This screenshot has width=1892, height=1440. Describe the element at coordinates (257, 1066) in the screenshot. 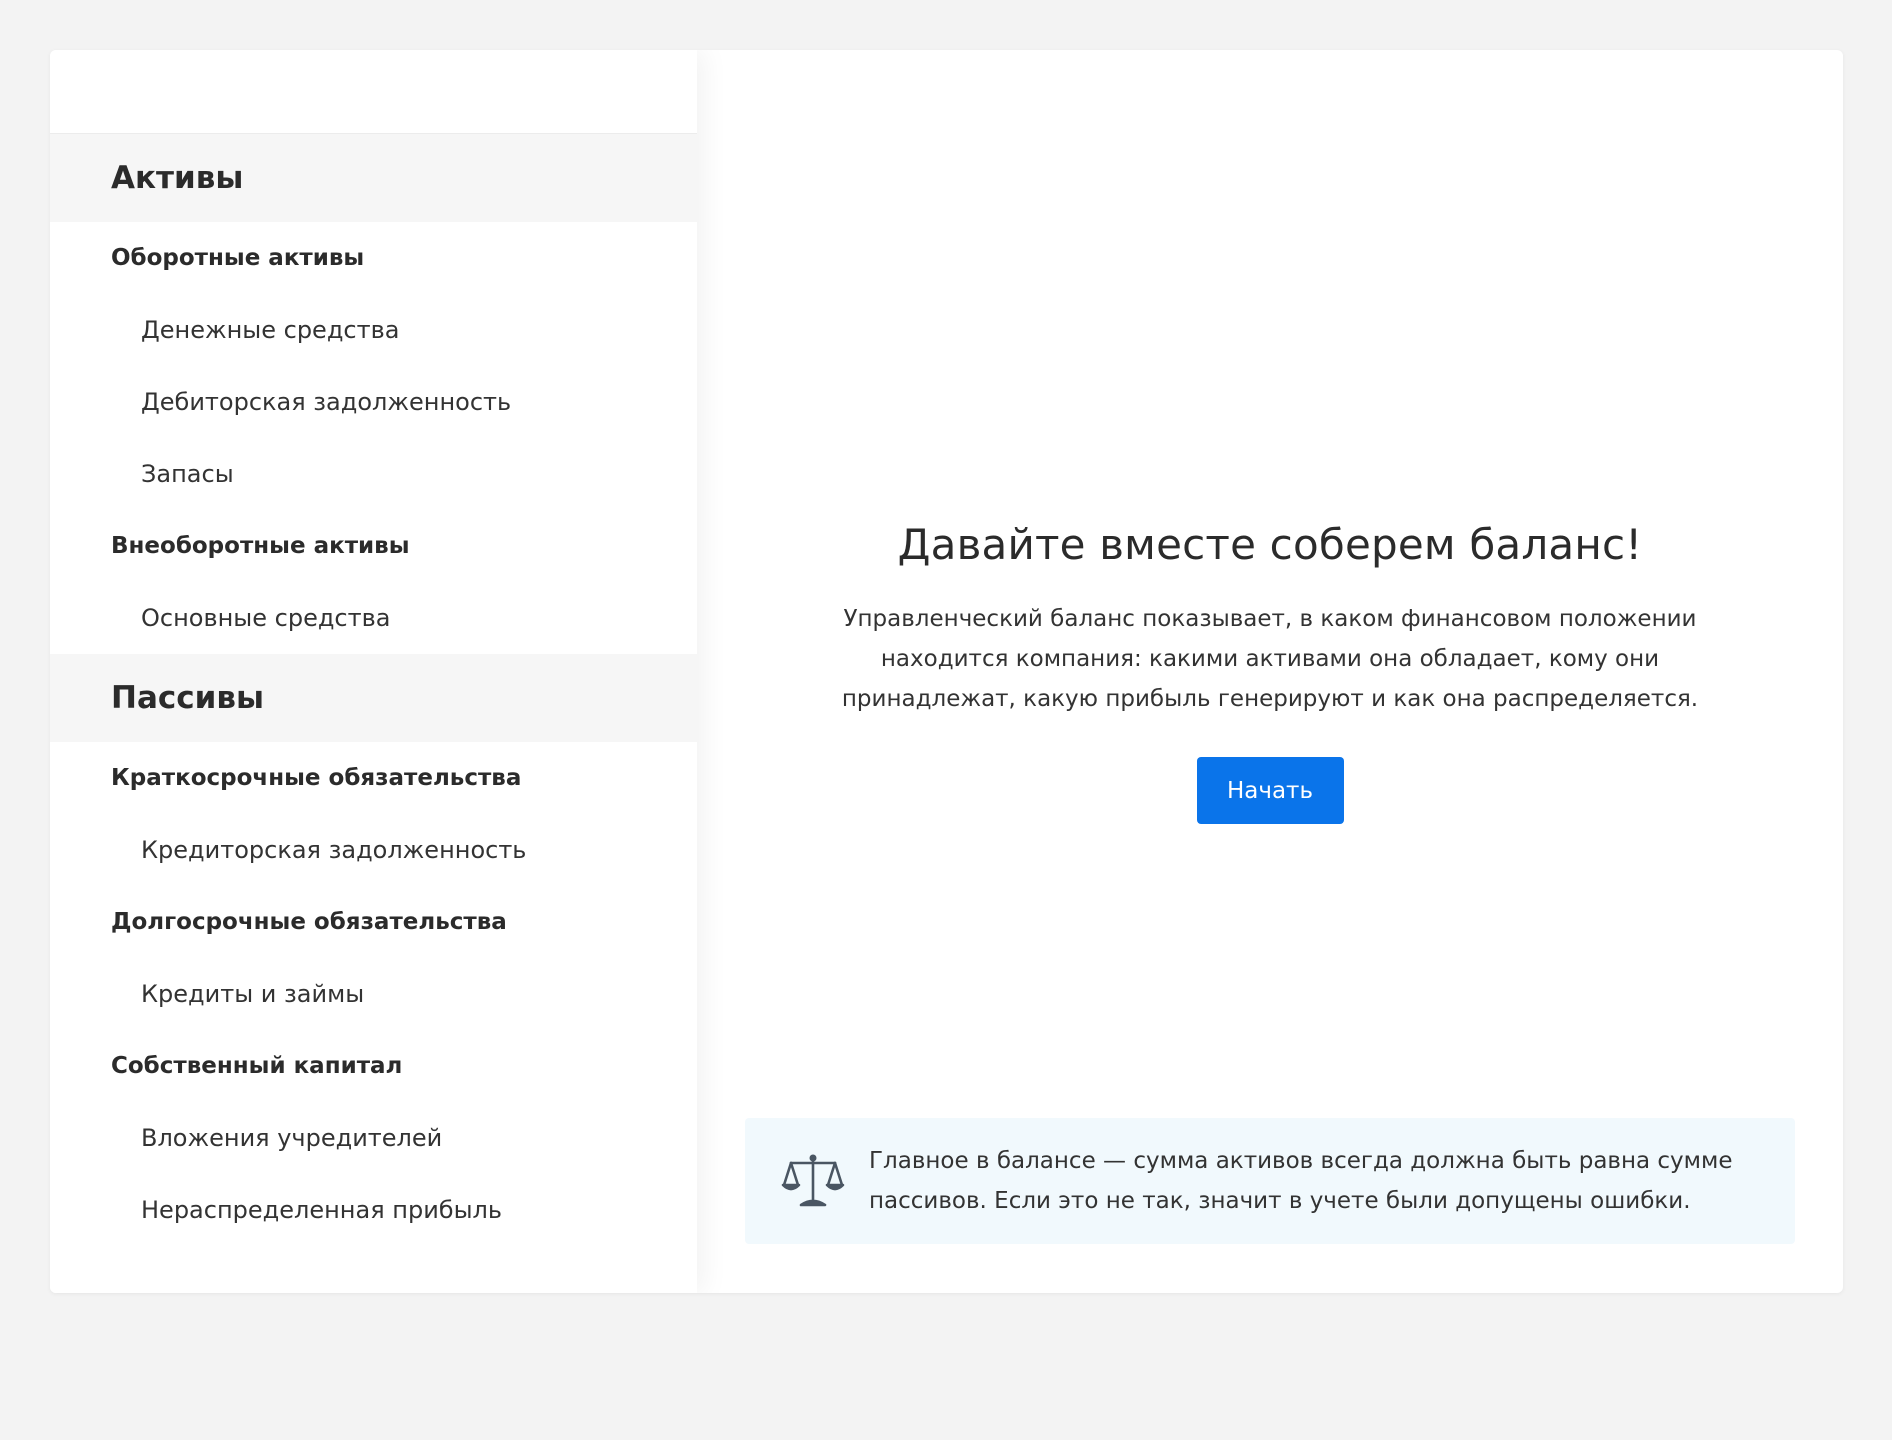

I see `group-equity: Собственный капитал` at that location.